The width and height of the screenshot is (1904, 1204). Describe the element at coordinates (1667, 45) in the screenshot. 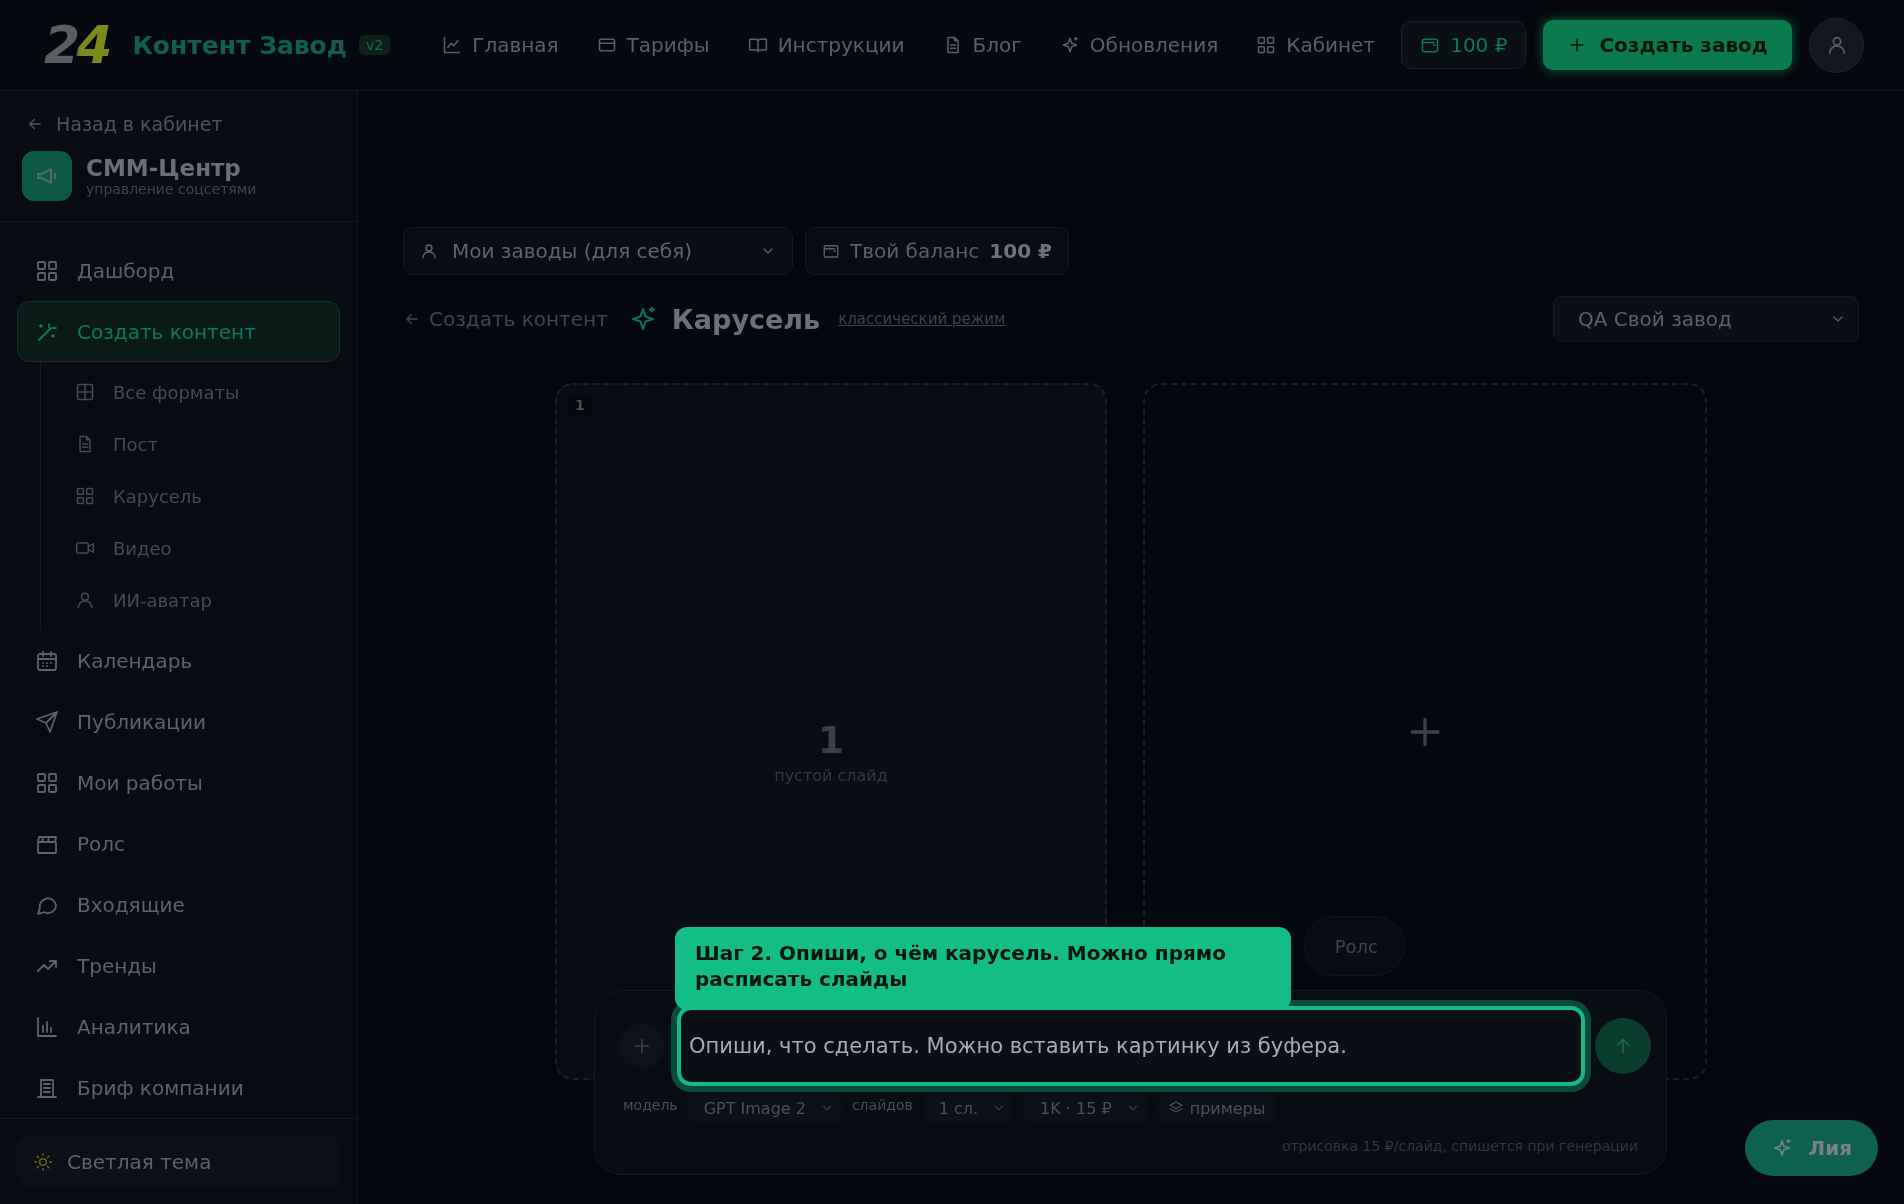

I see `create-factory-button: Создать завод` at that location.